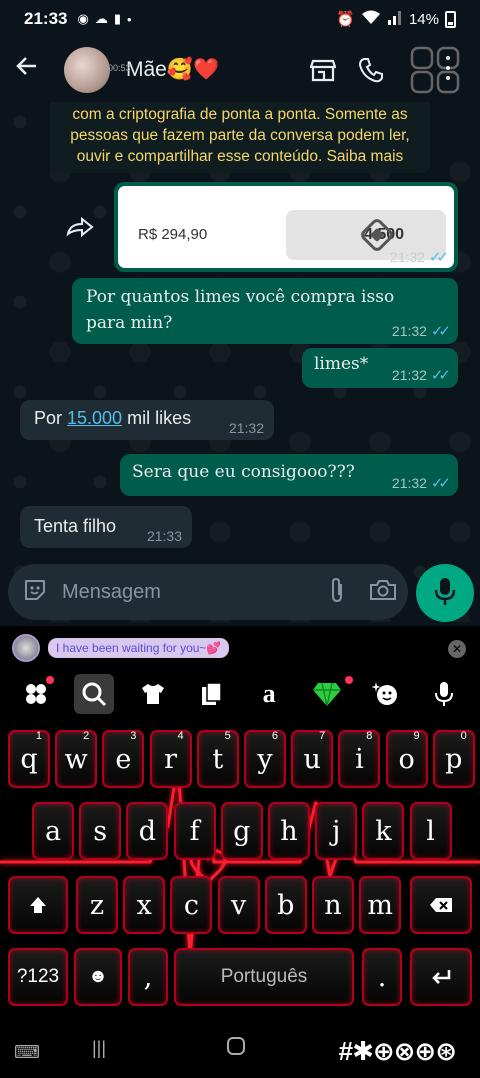  I want to click on key-p: p0, so click(453, 759).